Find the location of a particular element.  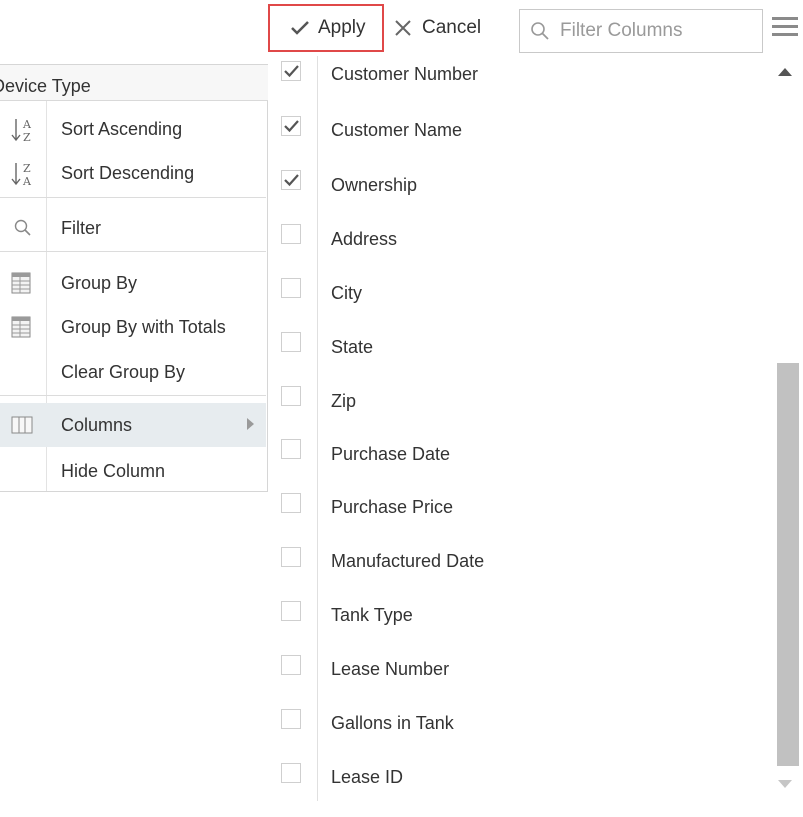

clear-group-by-item: Clear Group By is located at coordinates (133, 372).